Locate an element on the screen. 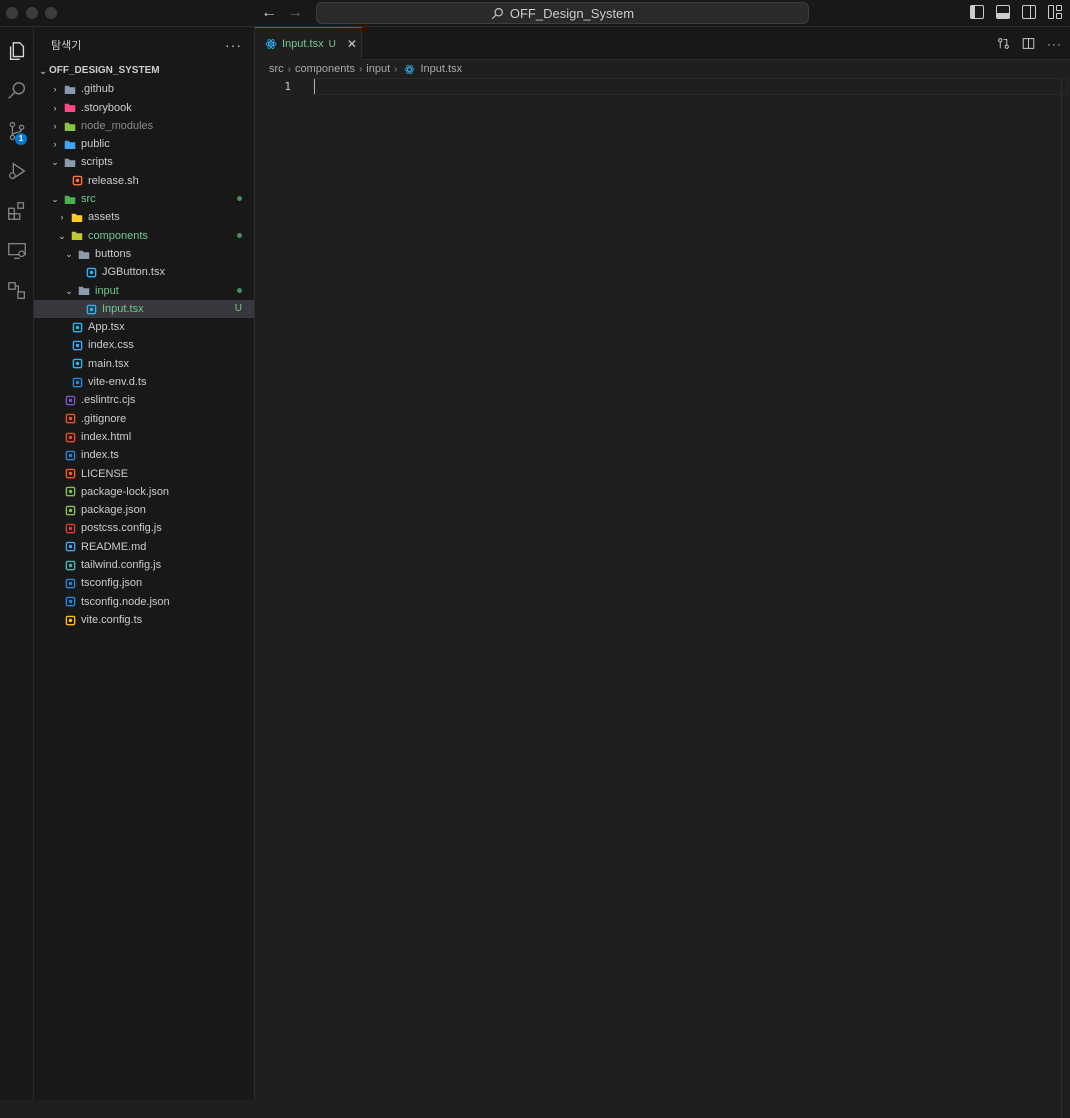  tree-item: release.sh is located at coordinates (144, 181).